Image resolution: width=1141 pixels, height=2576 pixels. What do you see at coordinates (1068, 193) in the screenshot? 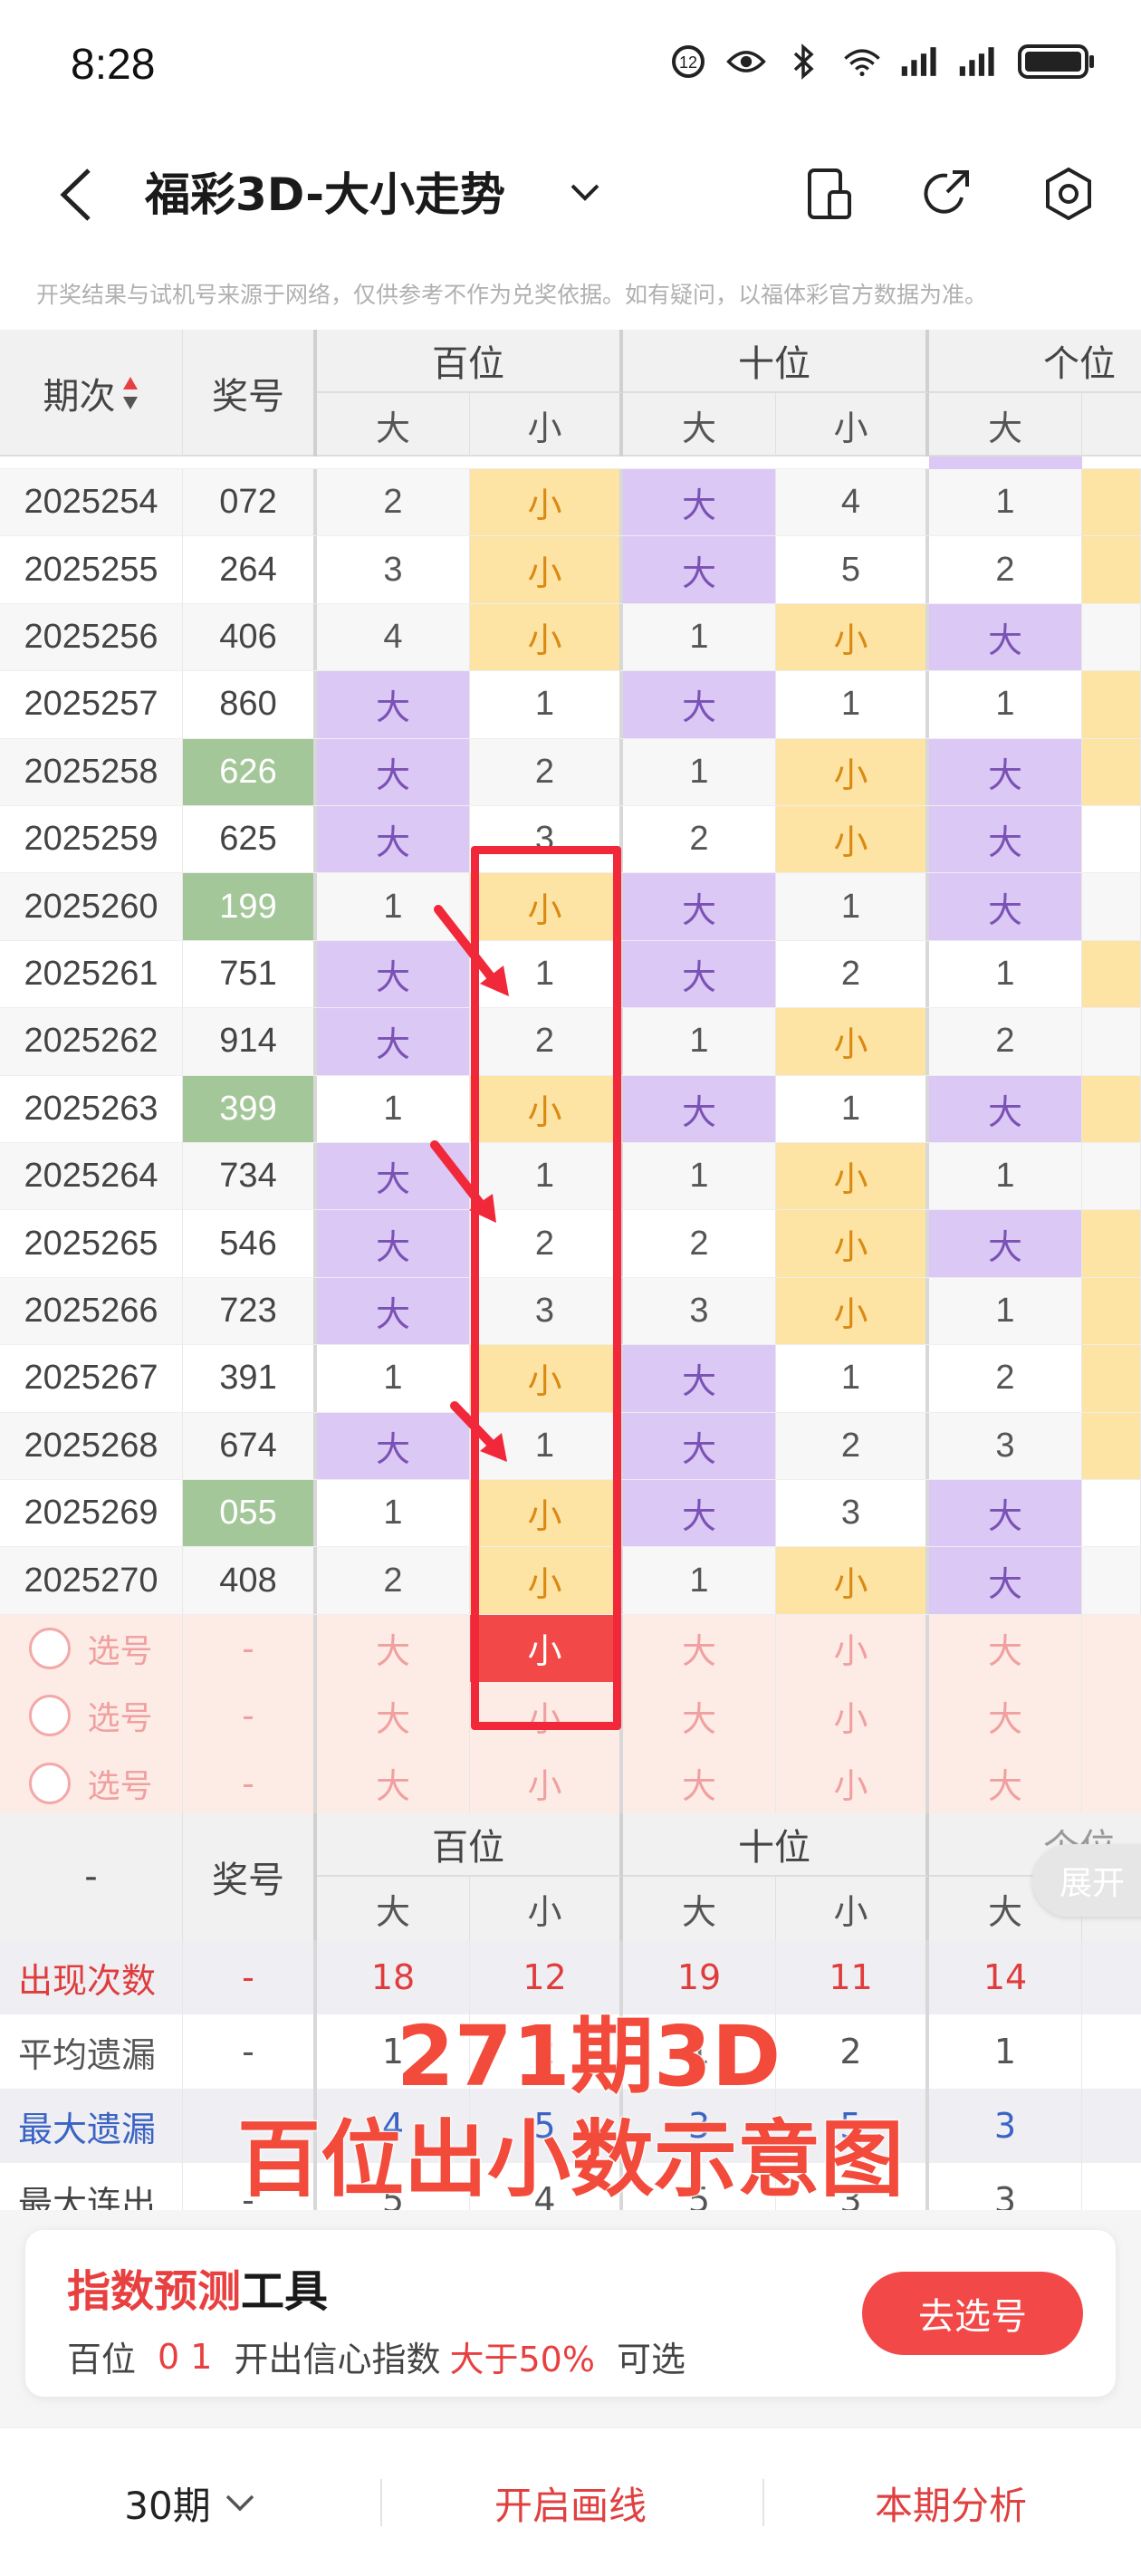
I see `settings-button` at bounding box center [1068, 193].